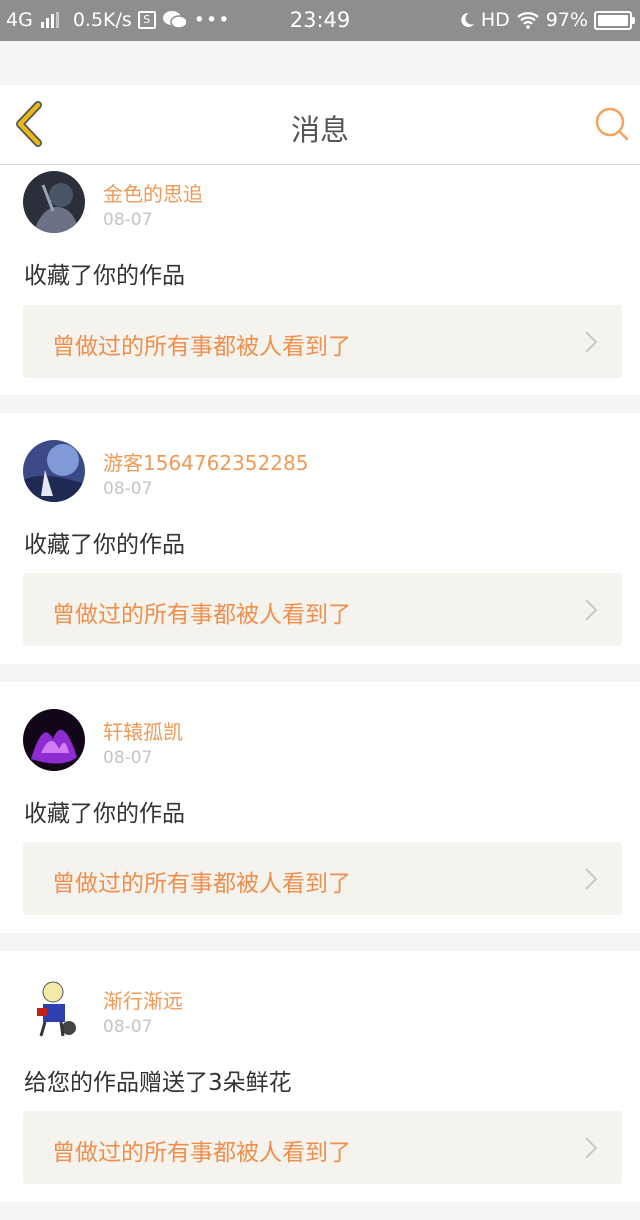  I want to click on username: 渐行渐远, so click(143, 999).